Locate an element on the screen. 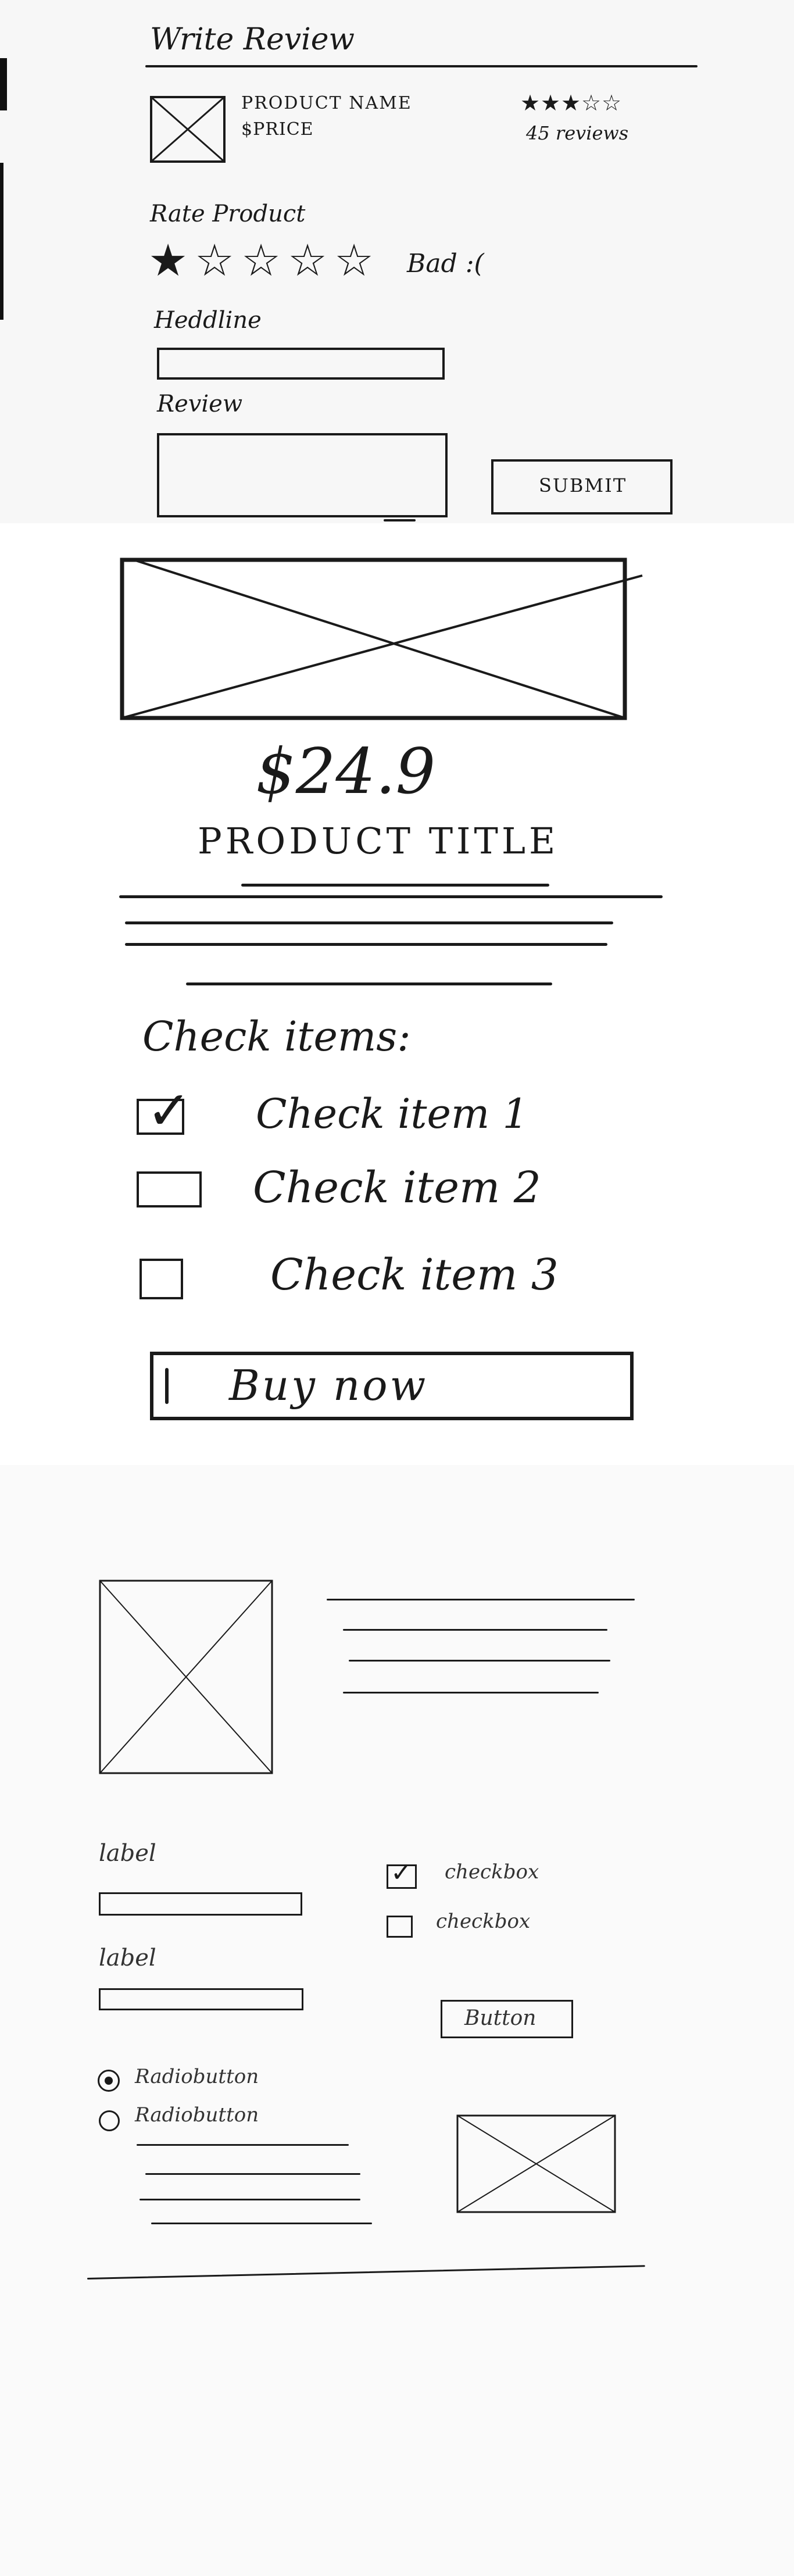  submit-button: SUBMIT is located at coordinates (582, 487).